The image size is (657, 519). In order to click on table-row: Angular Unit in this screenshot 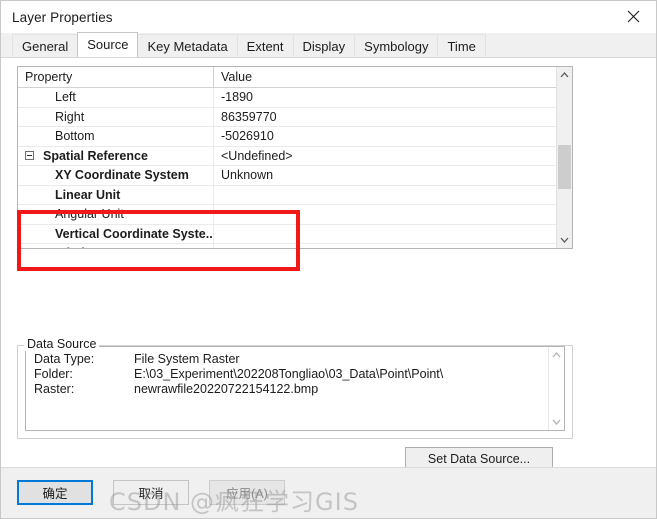, I will do `click(287, 215)`.